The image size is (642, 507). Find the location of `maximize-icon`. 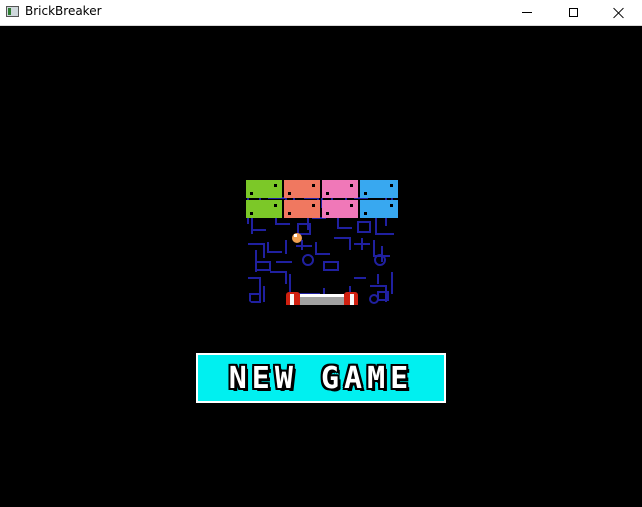

maximize-icon is located at coordinates (573, 12).